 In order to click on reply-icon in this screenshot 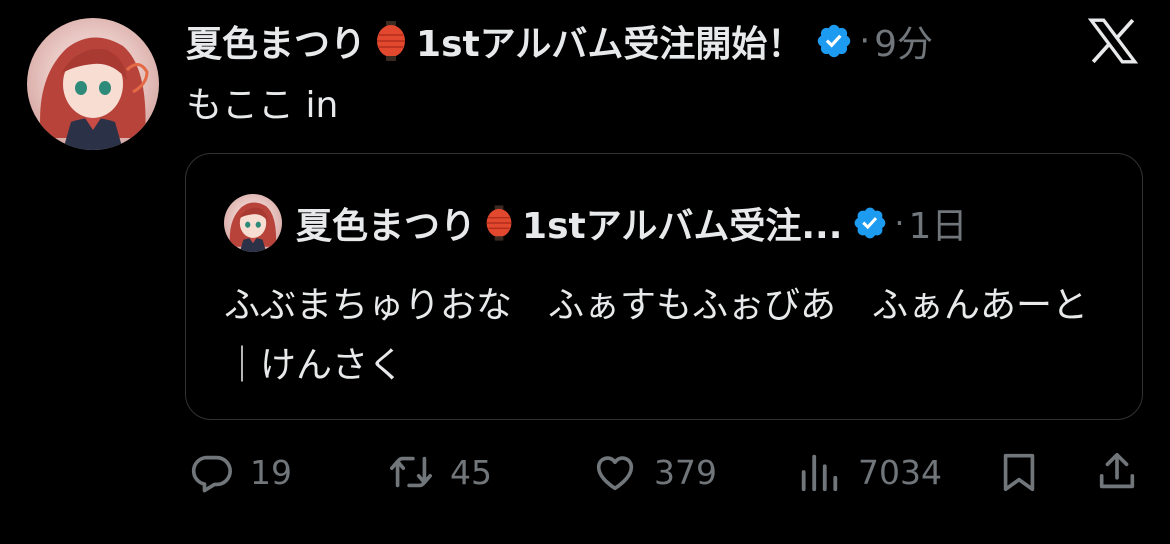, I will do `click(211, 474)`.